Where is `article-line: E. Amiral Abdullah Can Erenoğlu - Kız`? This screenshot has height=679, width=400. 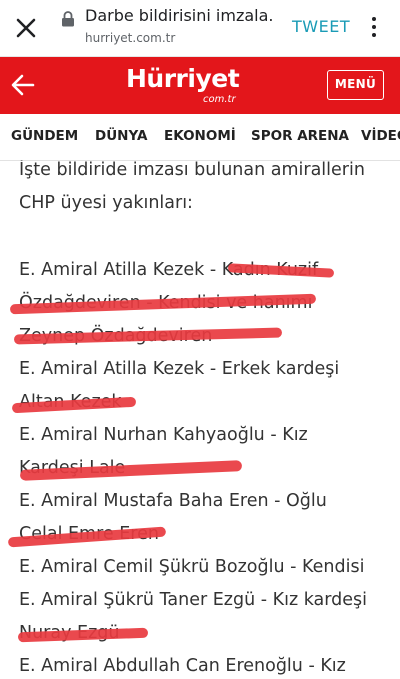 article-line: E. Amiral Abdullah Can Erenoğlu - Kız is located at coordinates (182, 666).